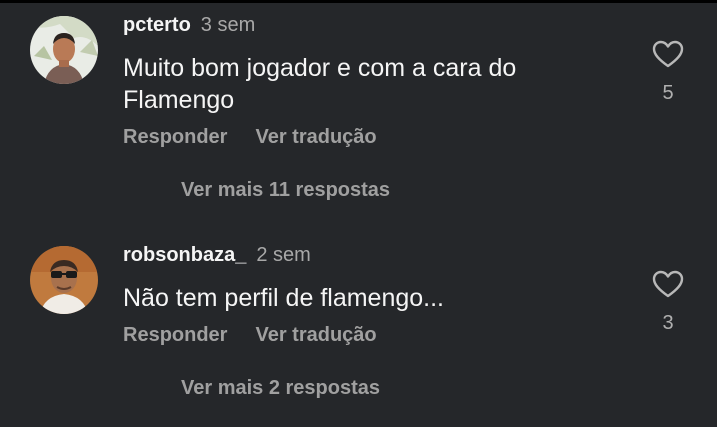  What do you see at coordinates (157, 25) in the screenshot?
I see `username: pcterto` at bounding box center [157, 25].